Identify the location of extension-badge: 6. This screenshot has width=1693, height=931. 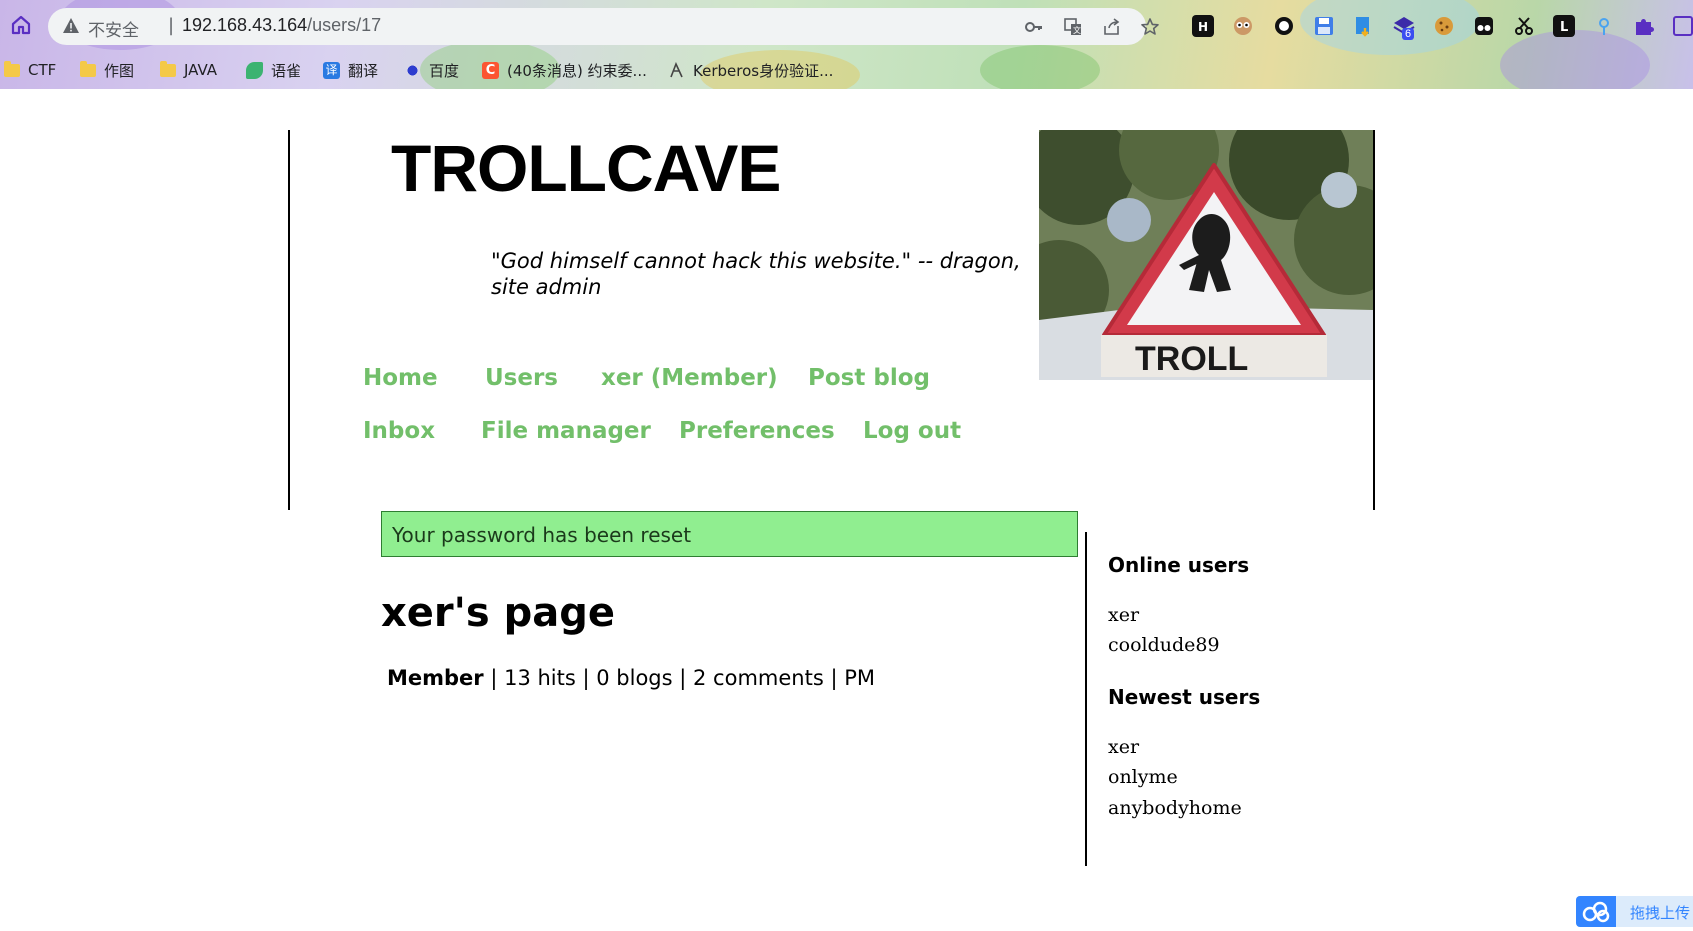
(1408, 34).